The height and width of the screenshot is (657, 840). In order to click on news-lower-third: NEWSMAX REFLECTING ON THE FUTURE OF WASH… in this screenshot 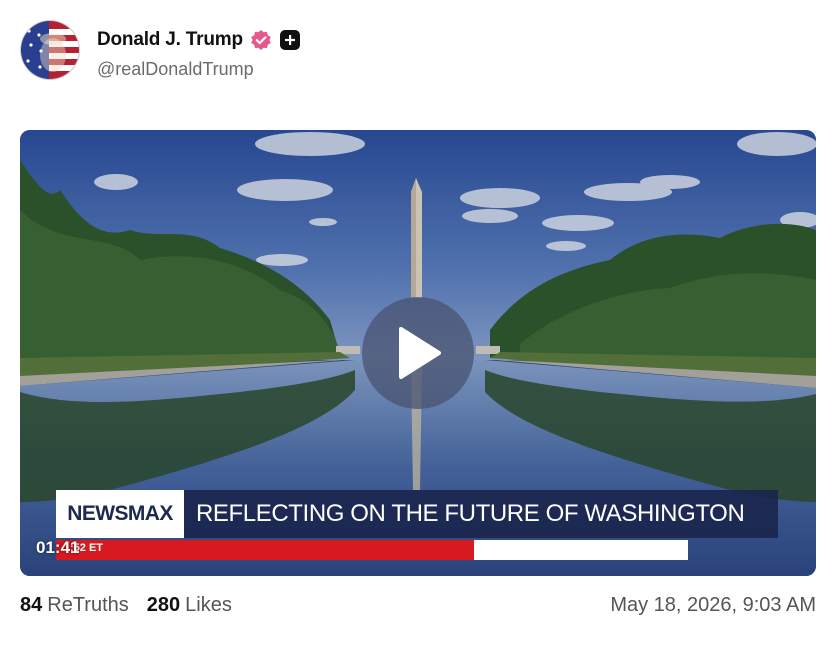, I will do `click(417, 526)`.